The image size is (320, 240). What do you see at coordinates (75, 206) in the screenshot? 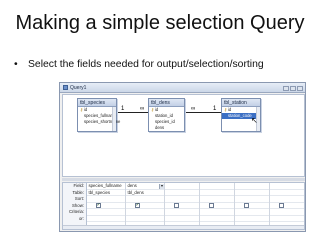
I see `grid-row-labels: Field: Table: Sort: Show: Criteria: or:` at bounding box center [75, 206].